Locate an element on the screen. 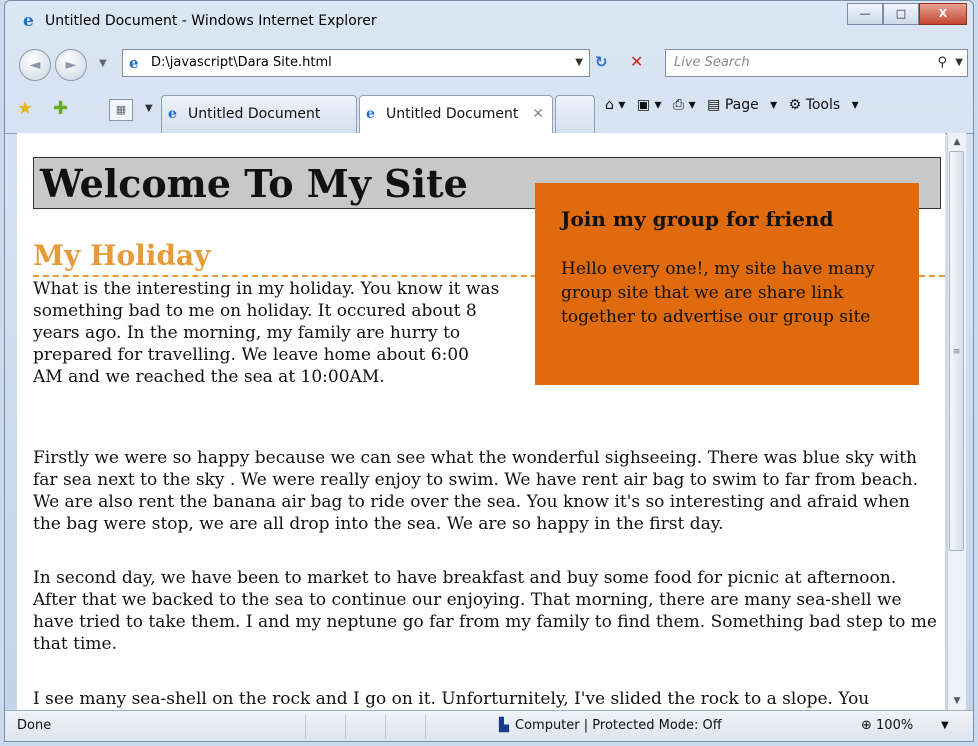 The image size is (978, 746). stop-icon: ✕ is located at coordinates (636, 61).